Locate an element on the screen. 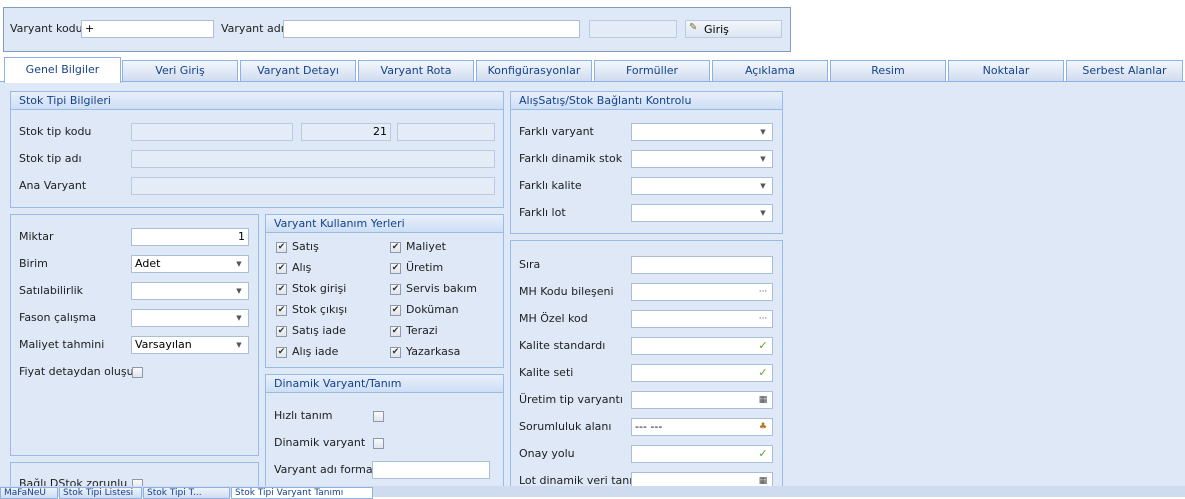 The height and width of the screenshot is (499, 1185). mh-special-label: MH Özel kod is located at coordinates (553, 318).